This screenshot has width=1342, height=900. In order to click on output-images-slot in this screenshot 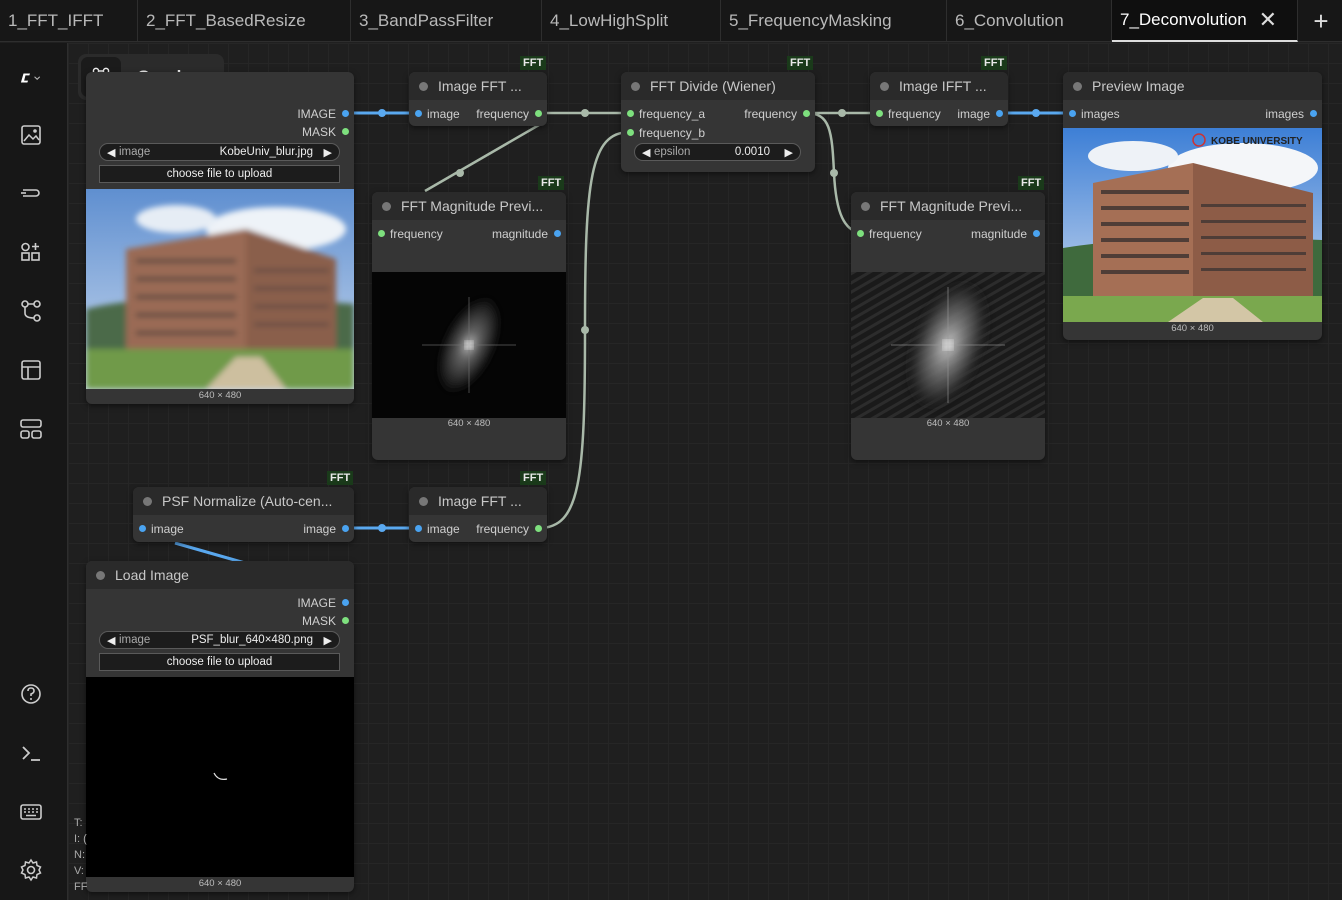, I will do `click(1313, 113)`.